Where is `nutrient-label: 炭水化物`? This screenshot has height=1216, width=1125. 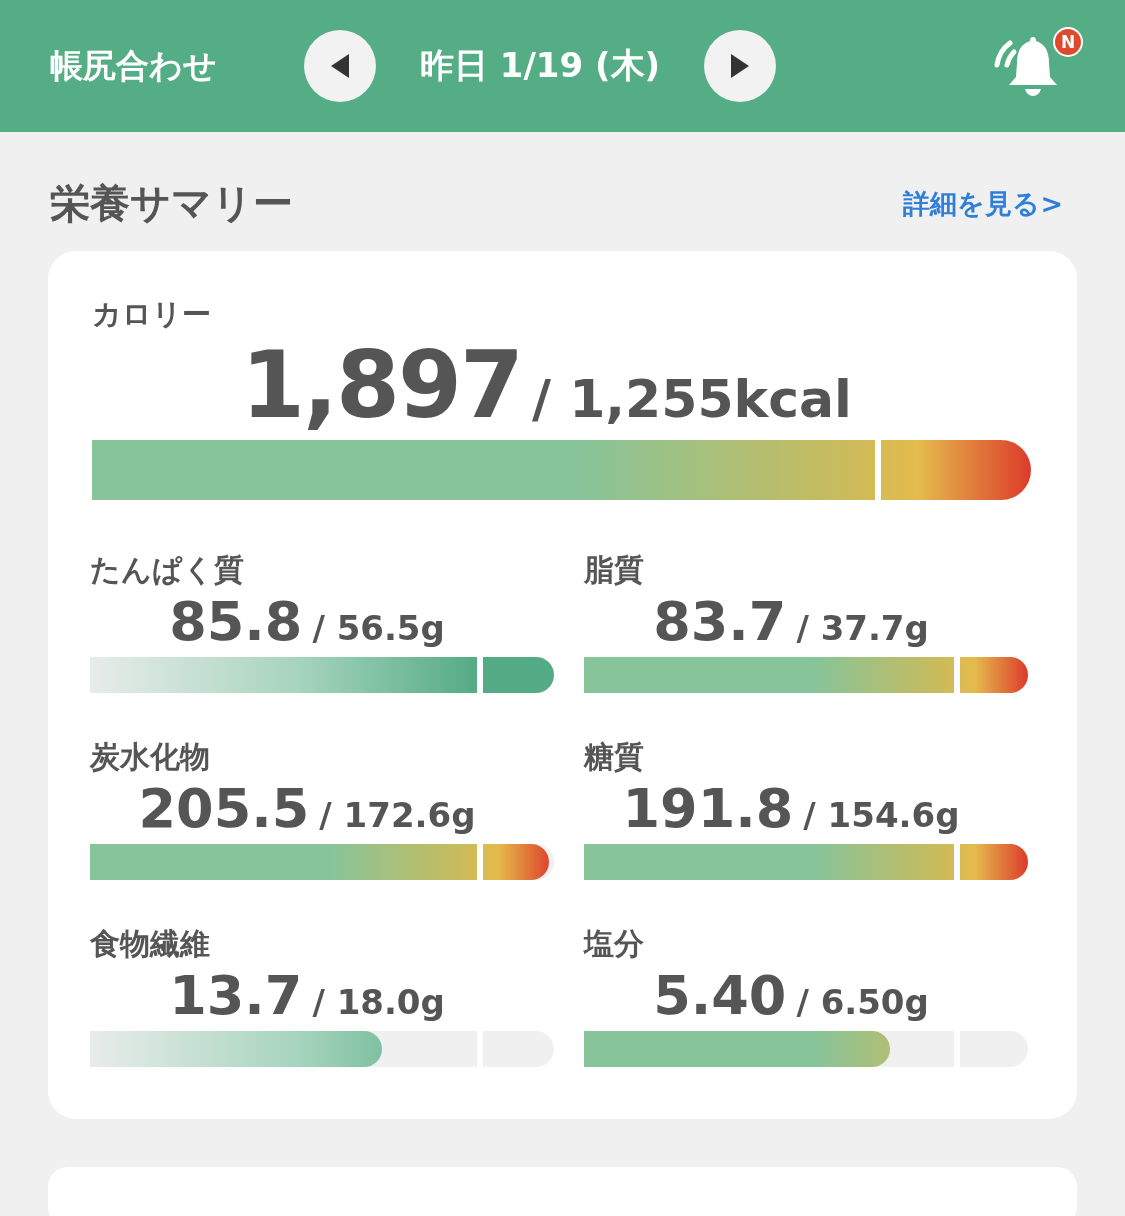
nutrient-label: 炭水化物 is located at coordinates (150, 757).